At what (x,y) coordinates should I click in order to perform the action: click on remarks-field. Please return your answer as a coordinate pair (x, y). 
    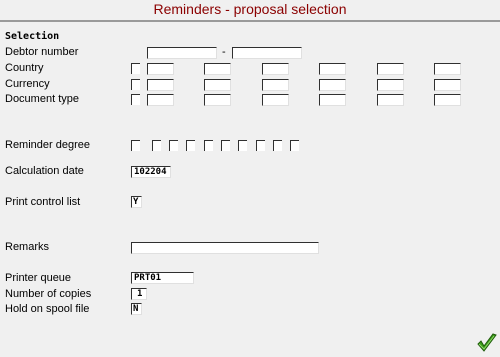
    Looking at the image, I should click on (225, 248).